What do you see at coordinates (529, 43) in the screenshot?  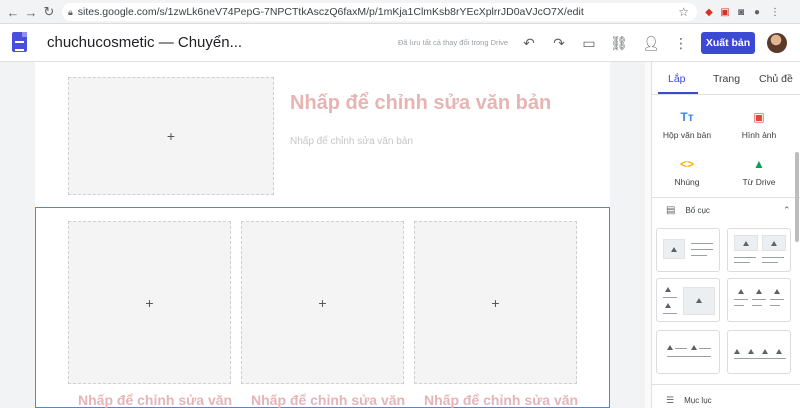 I see `undo-icon: ↶` at bounding box center [529, 43].